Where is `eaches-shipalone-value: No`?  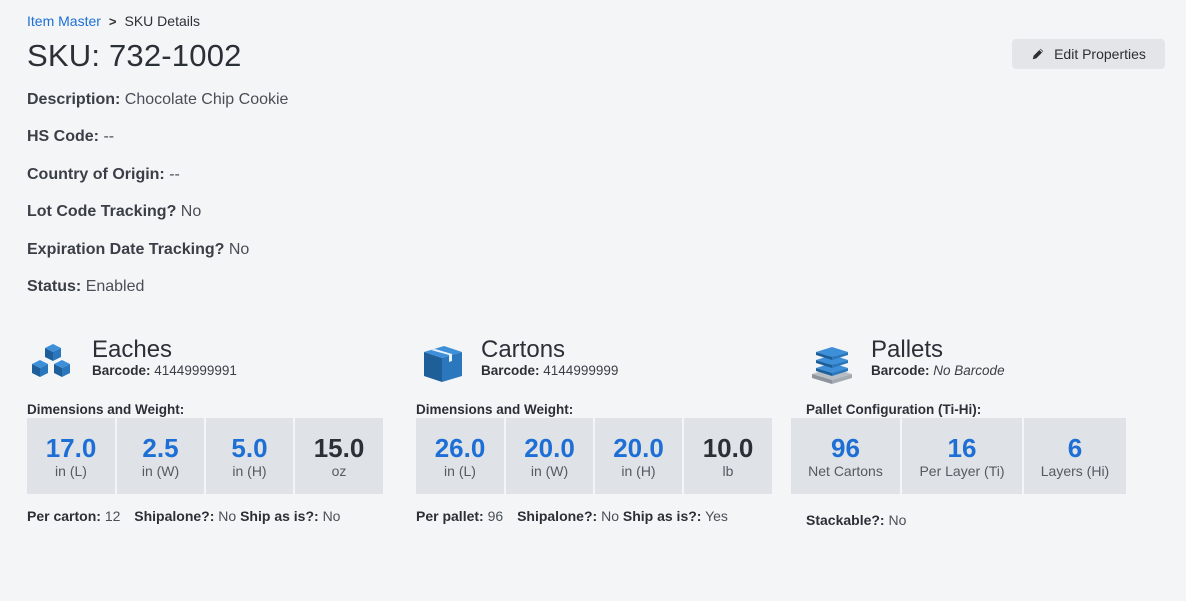 eaches-shipalone-value: No is located at coordinates (227, 516).